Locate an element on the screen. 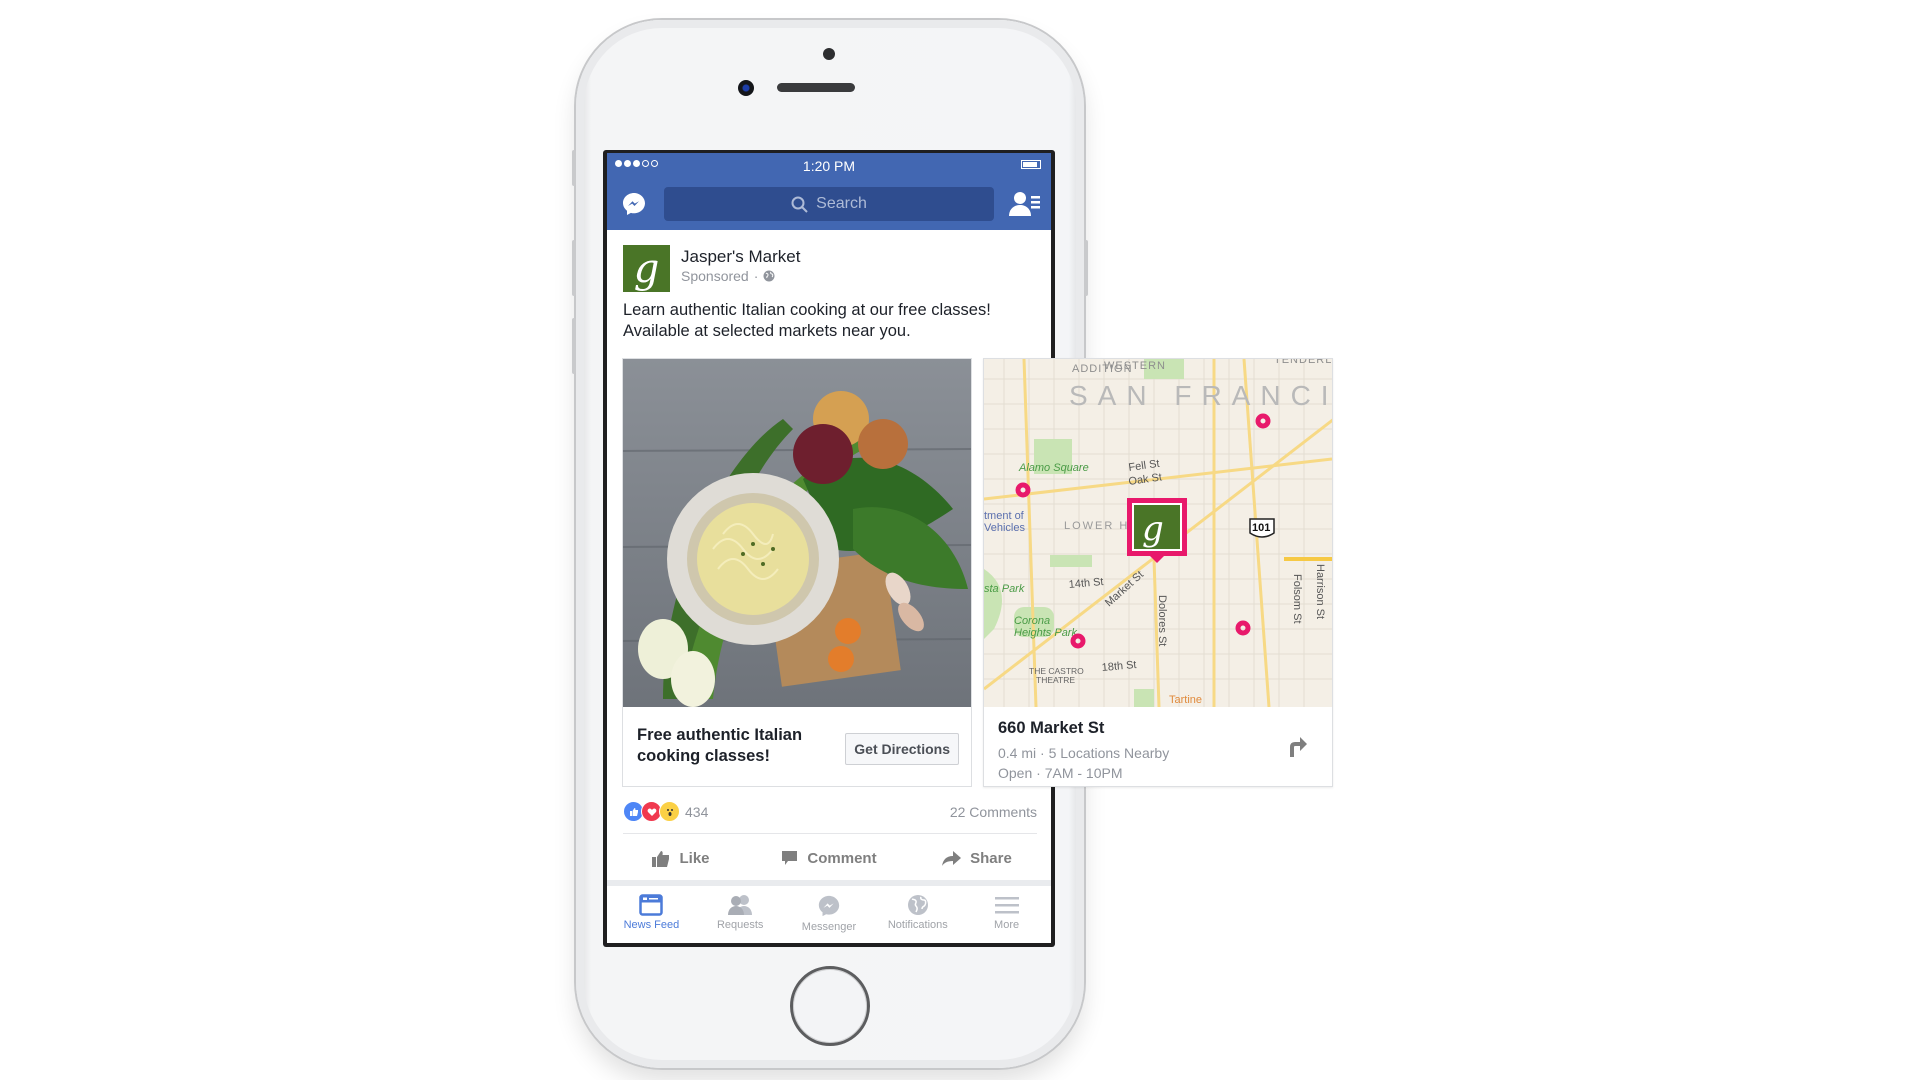 Image resolution: width=1920 pixels, height=1080 pixels. turn-right-arrow-icon is located at coordinates (1298, 747).